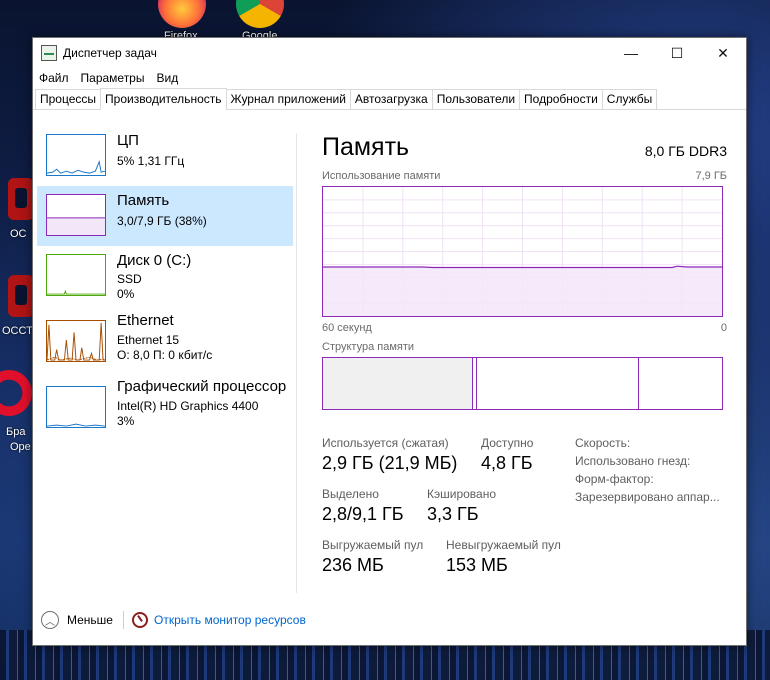 The width and height of the screenshot is (770, 680). Describe the element at coordinates (162, 221) in the screenshot. I see `resource-detail: 3,0/7,9 ГБ (38%)` at that location.